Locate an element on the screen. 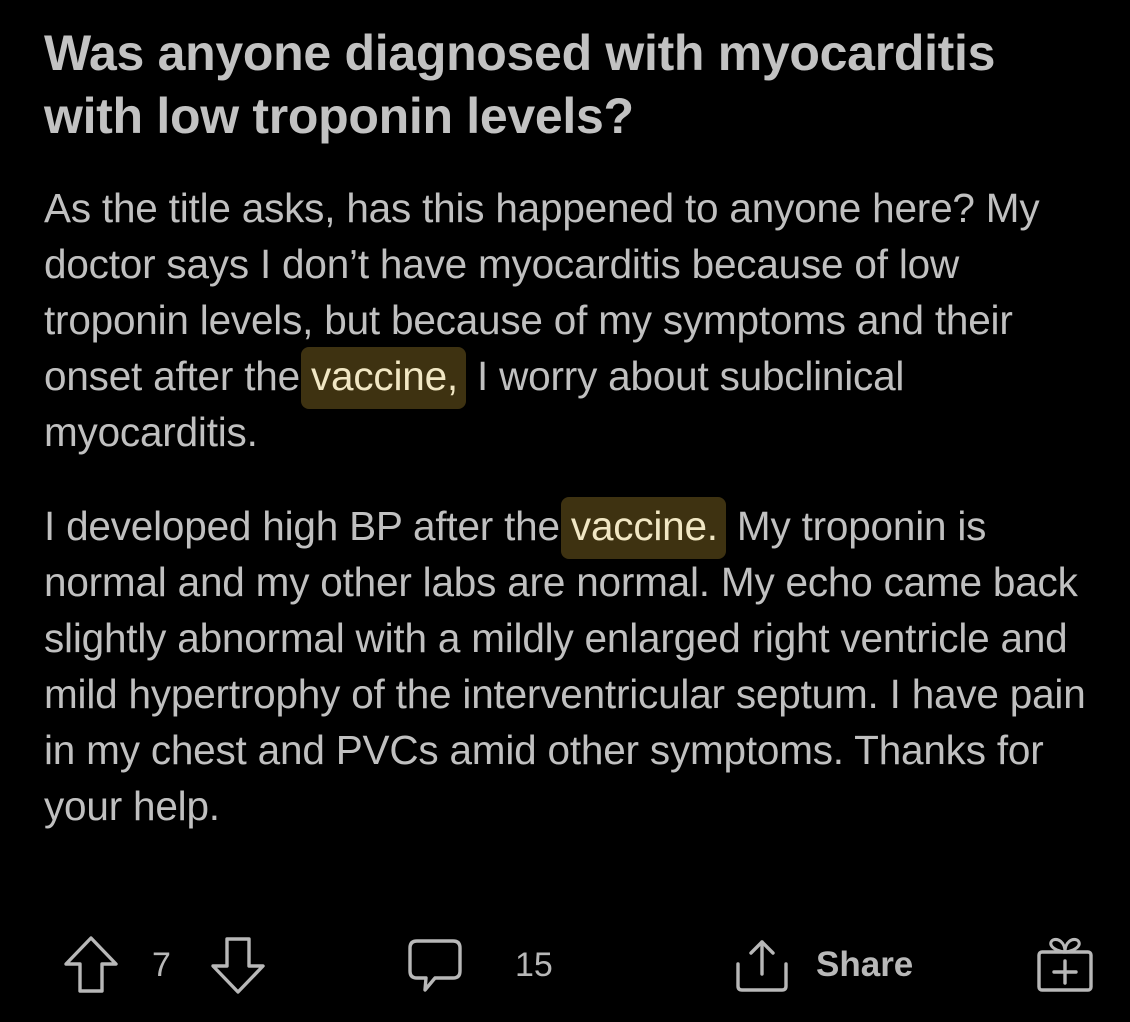  upvote-button is located at coordinates (91, 965).